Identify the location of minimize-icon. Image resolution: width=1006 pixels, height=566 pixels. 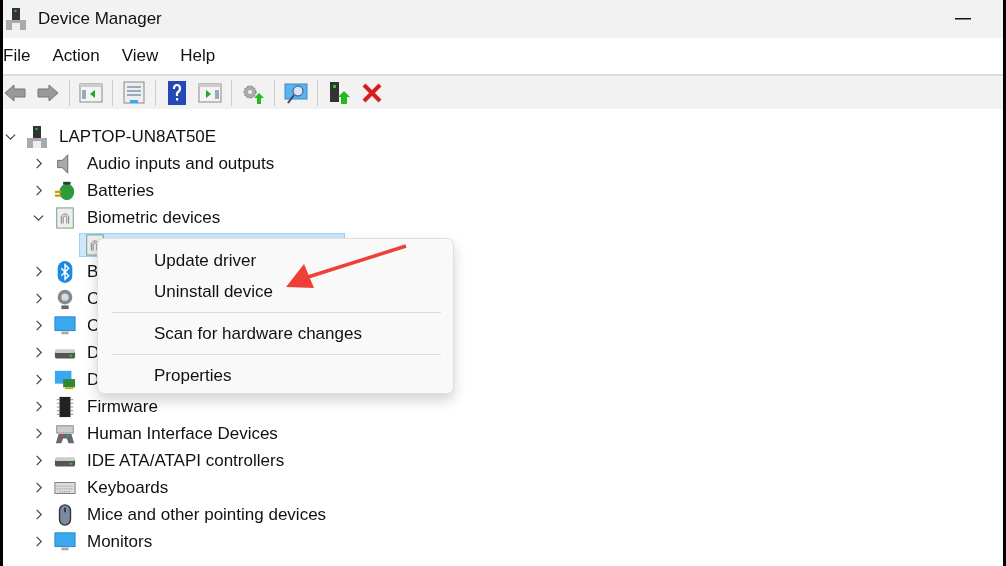
(963, 19).